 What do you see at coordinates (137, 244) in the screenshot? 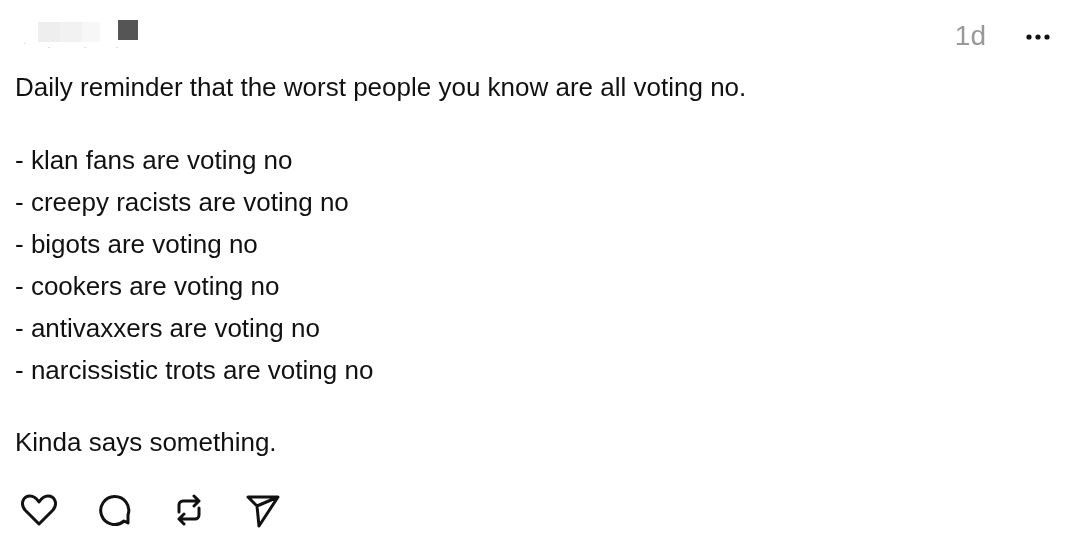
I see `list-item: - bigots are voting no` at bounding box center [137, 244].